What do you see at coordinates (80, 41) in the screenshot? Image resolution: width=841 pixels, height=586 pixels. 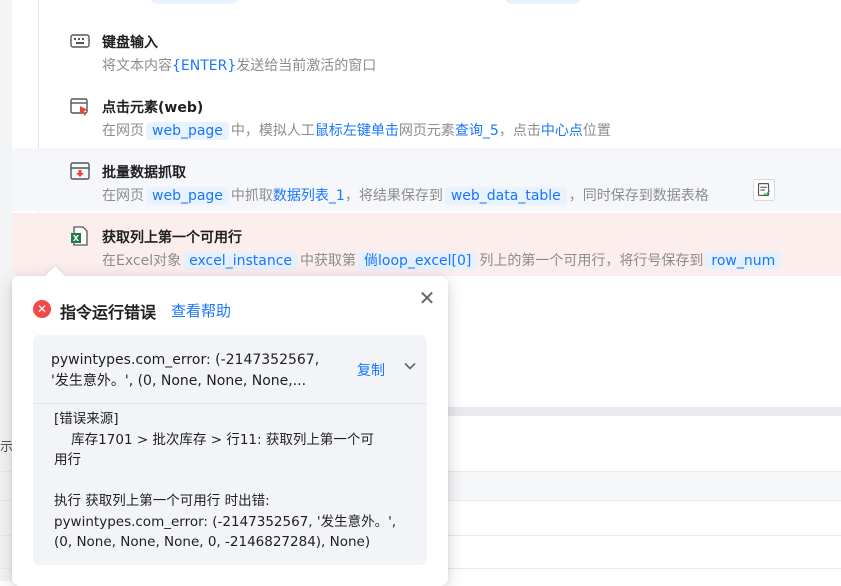 I see `keyboard-icon` at bounding box center [80, 41].